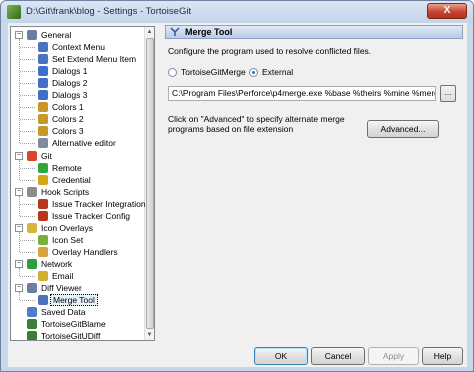 This screenshot has height=372, width=474. I want to click on handler-icon, so click(43, 251).